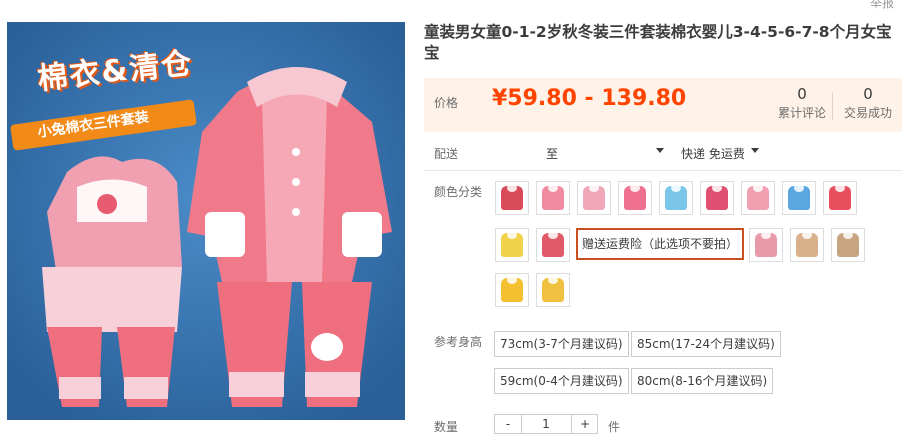 The width and height of the screenshot is (902, 435). Describe the element at coordinates (713, 153) in the screenshot. I see `shipping-method-select: 快递 免运费` at that location.